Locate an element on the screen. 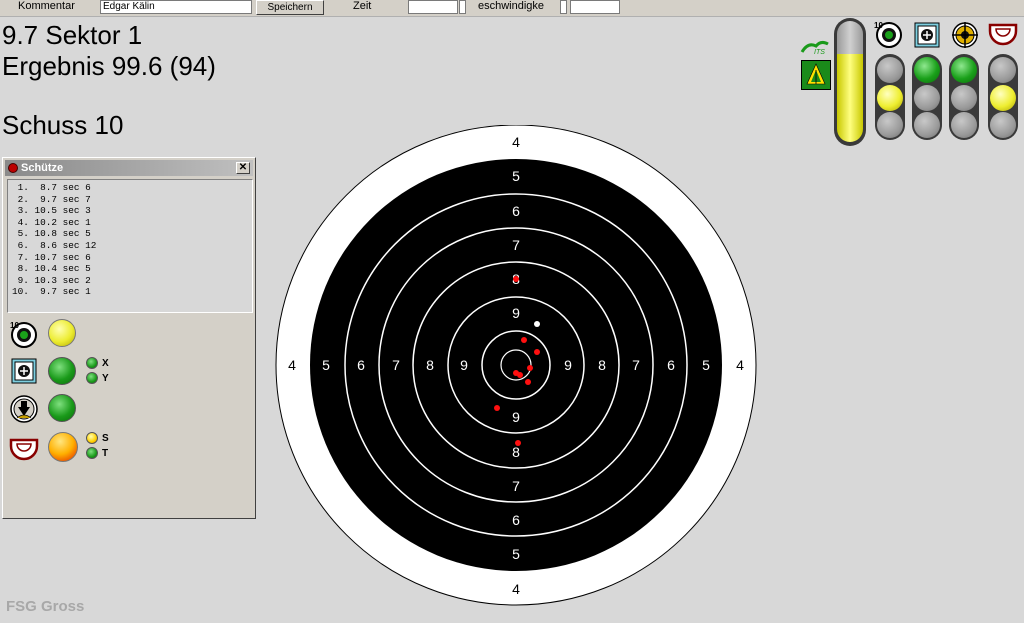 The image size is (1024, 623). schuss-text: Schuss 10 is located at coordinates (63, 125).